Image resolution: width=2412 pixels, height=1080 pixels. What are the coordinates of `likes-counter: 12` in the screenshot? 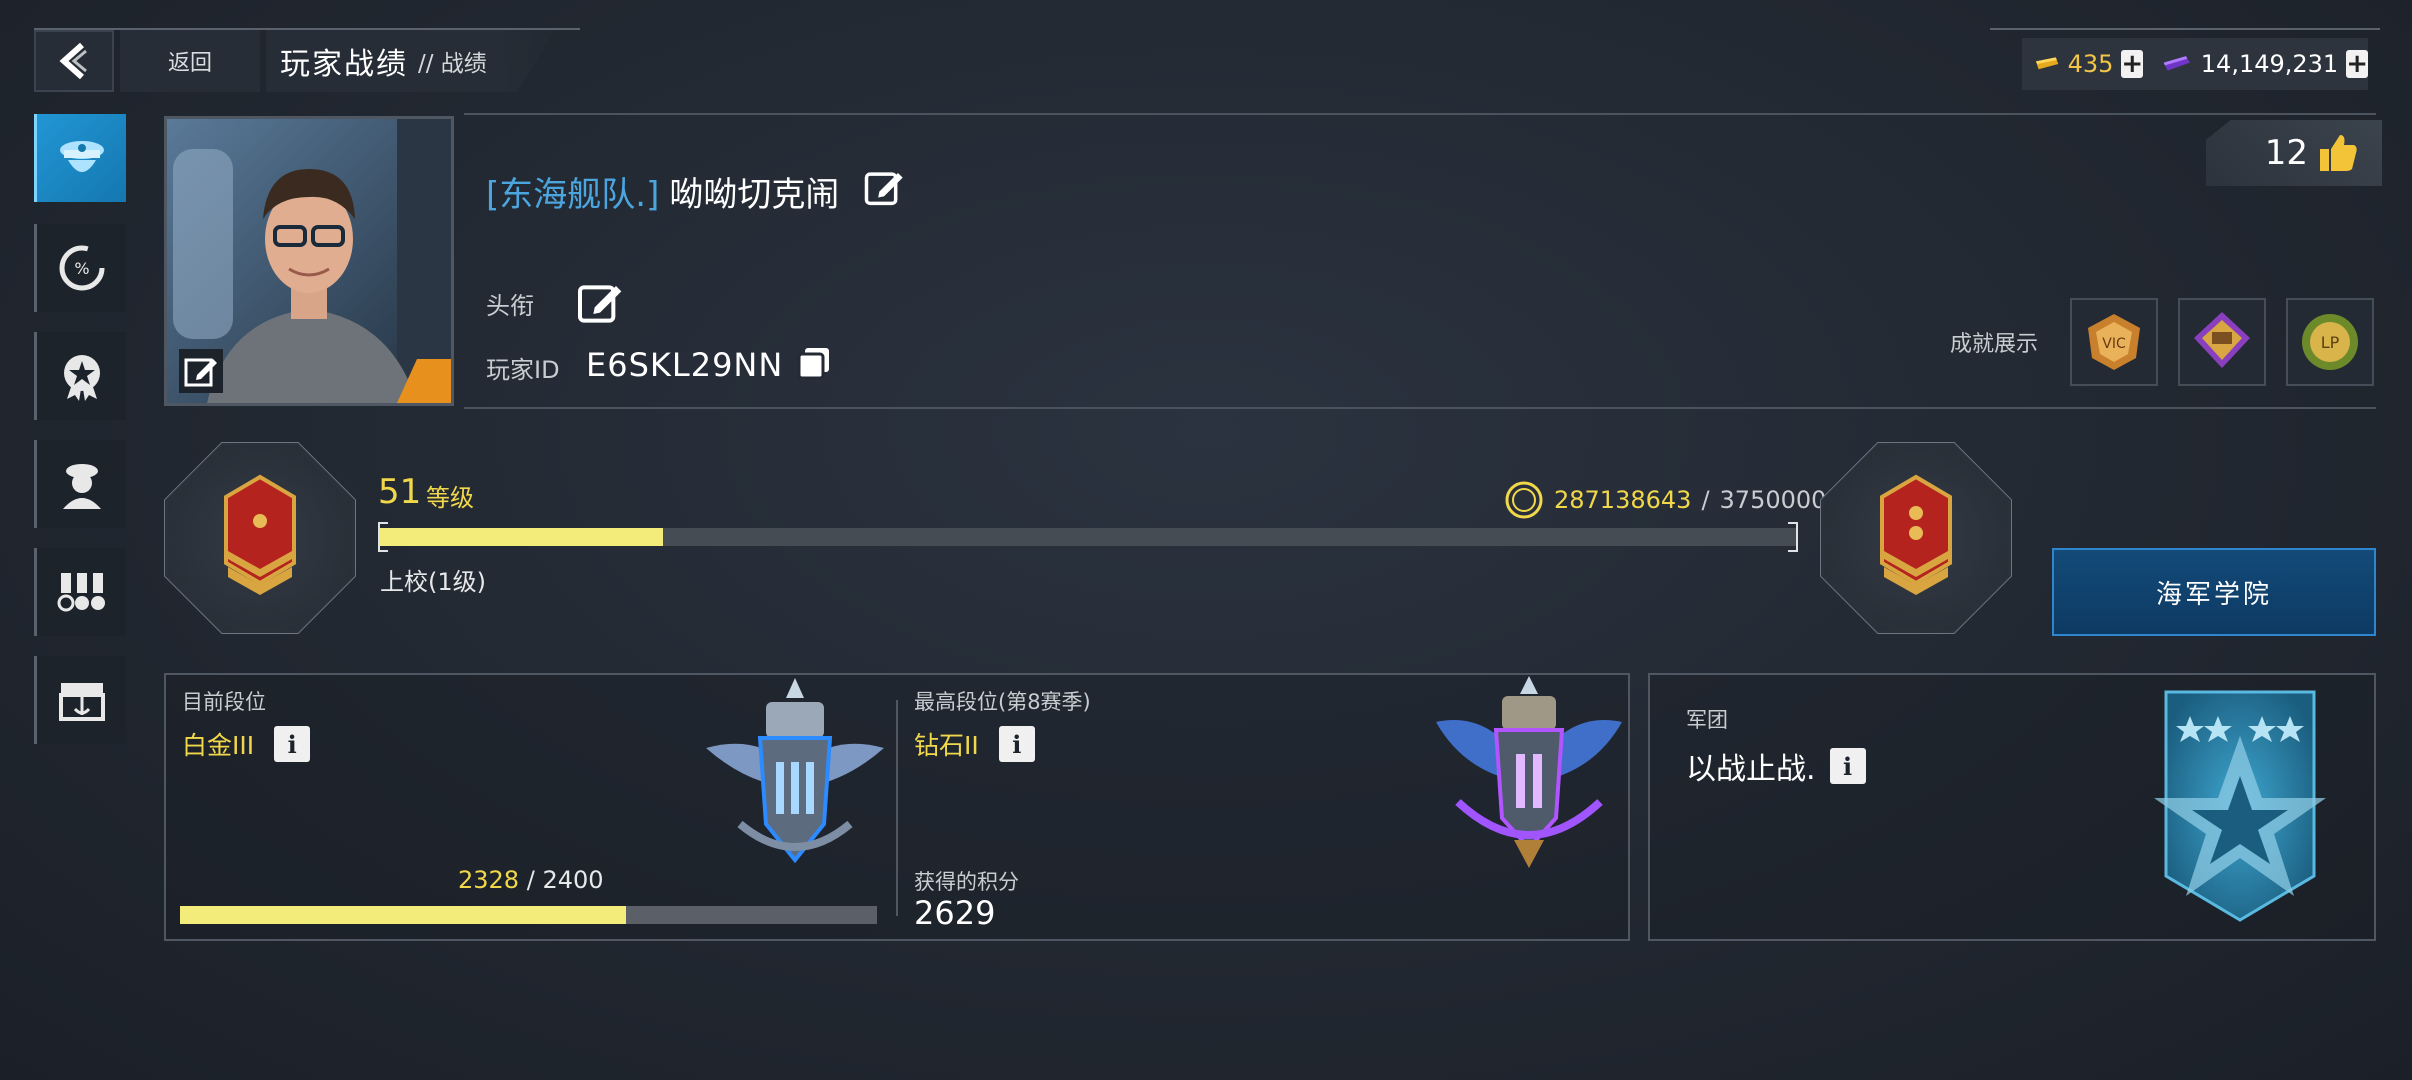 It's located at (2294, 153).